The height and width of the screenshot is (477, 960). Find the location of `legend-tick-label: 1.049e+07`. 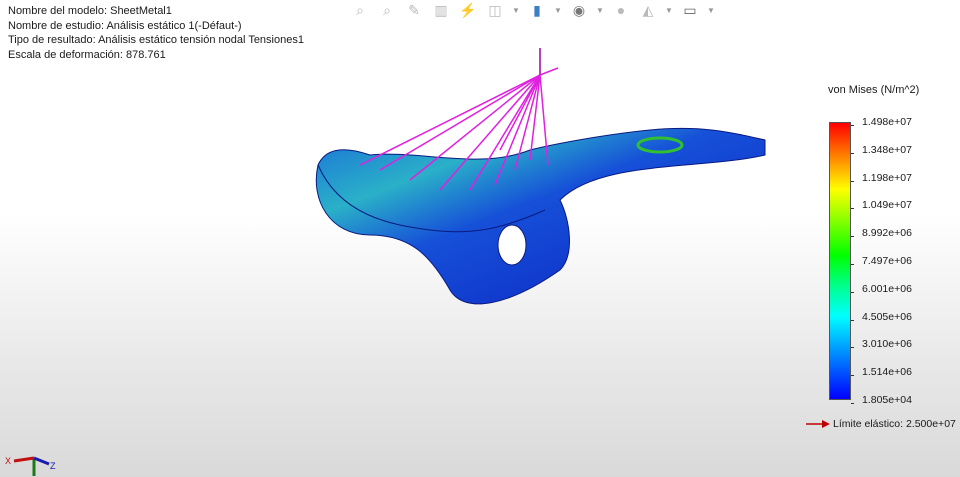

legend-tick-label: 1.049e+07 is located at coordinates (887, 205).